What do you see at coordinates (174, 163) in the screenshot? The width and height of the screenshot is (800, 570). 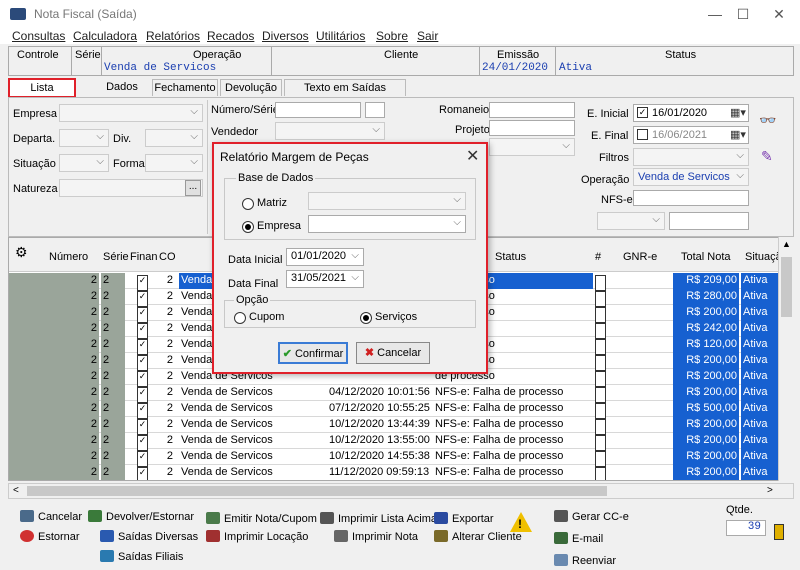 I see `forma-select` at bounding box center [174, 163].